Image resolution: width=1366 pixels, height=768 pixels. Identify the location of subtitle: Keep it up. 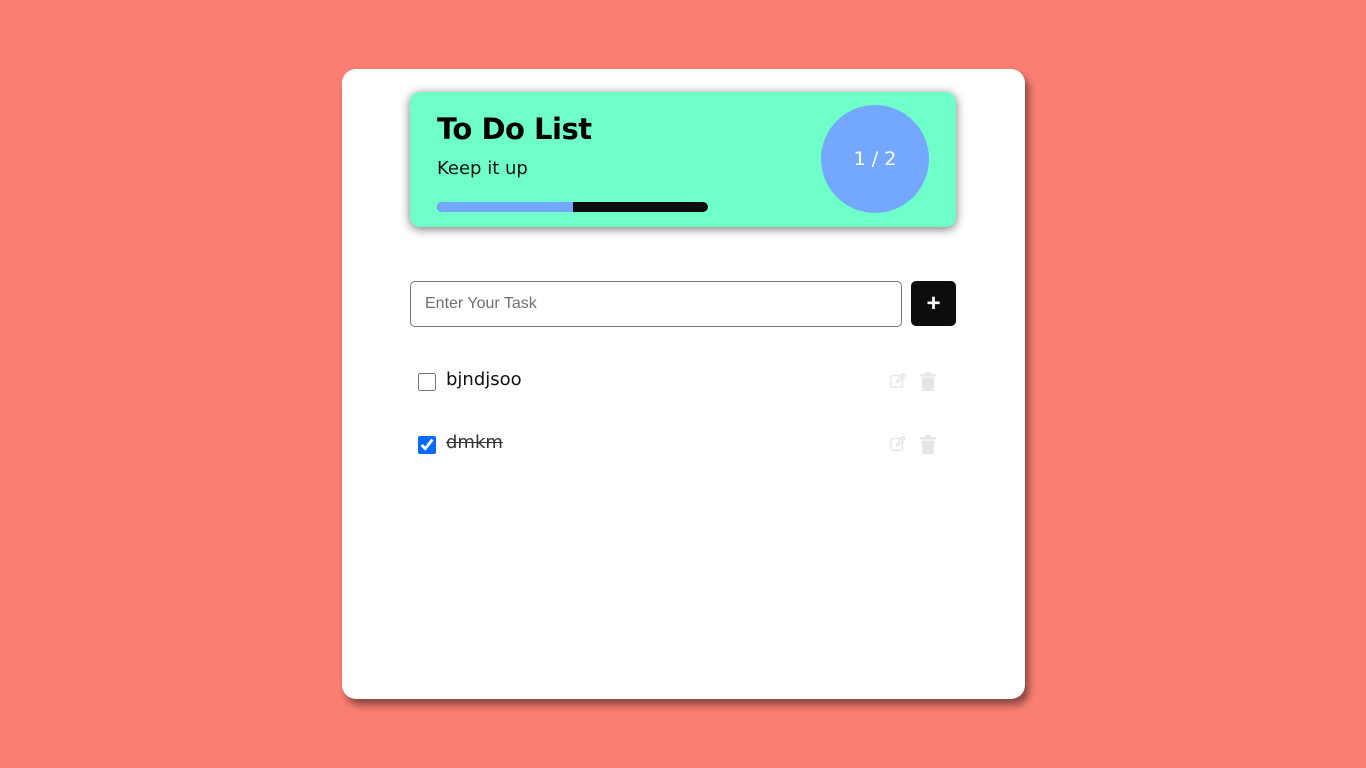
(482, 168).